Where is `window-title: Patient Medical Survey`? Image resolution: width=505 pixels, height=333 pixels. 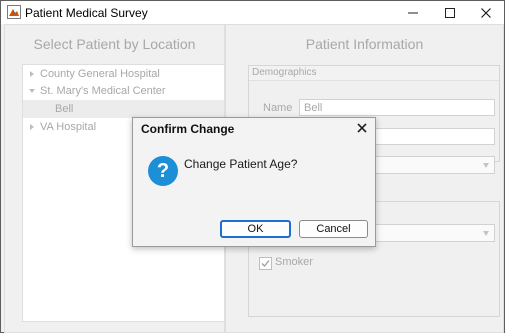 window-title: Patient Medical Survey is located at coordinates (86, 13).